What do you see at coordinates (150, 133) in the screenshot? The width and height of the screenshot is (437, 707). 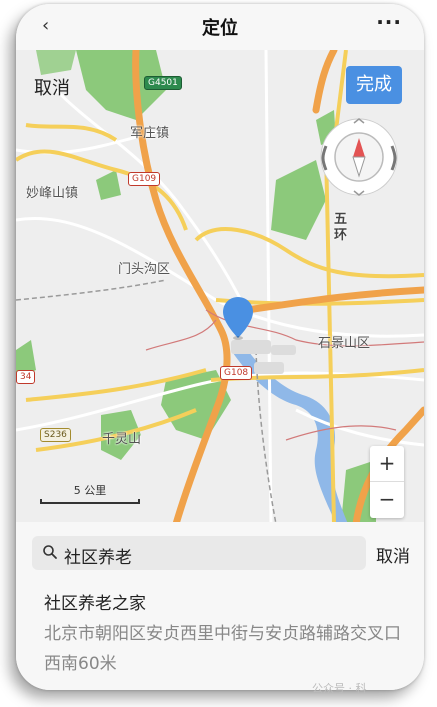 I see `map-label-junzhuang: 军庄镇` at bounding box center [150, 133].